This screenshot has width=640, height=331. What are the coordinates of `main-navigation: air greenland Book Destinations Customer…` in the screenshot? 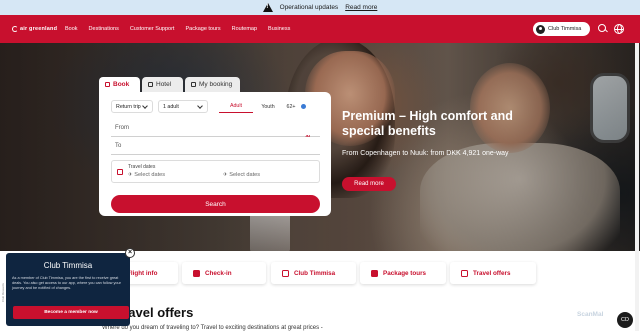 It's located at (320, 29).